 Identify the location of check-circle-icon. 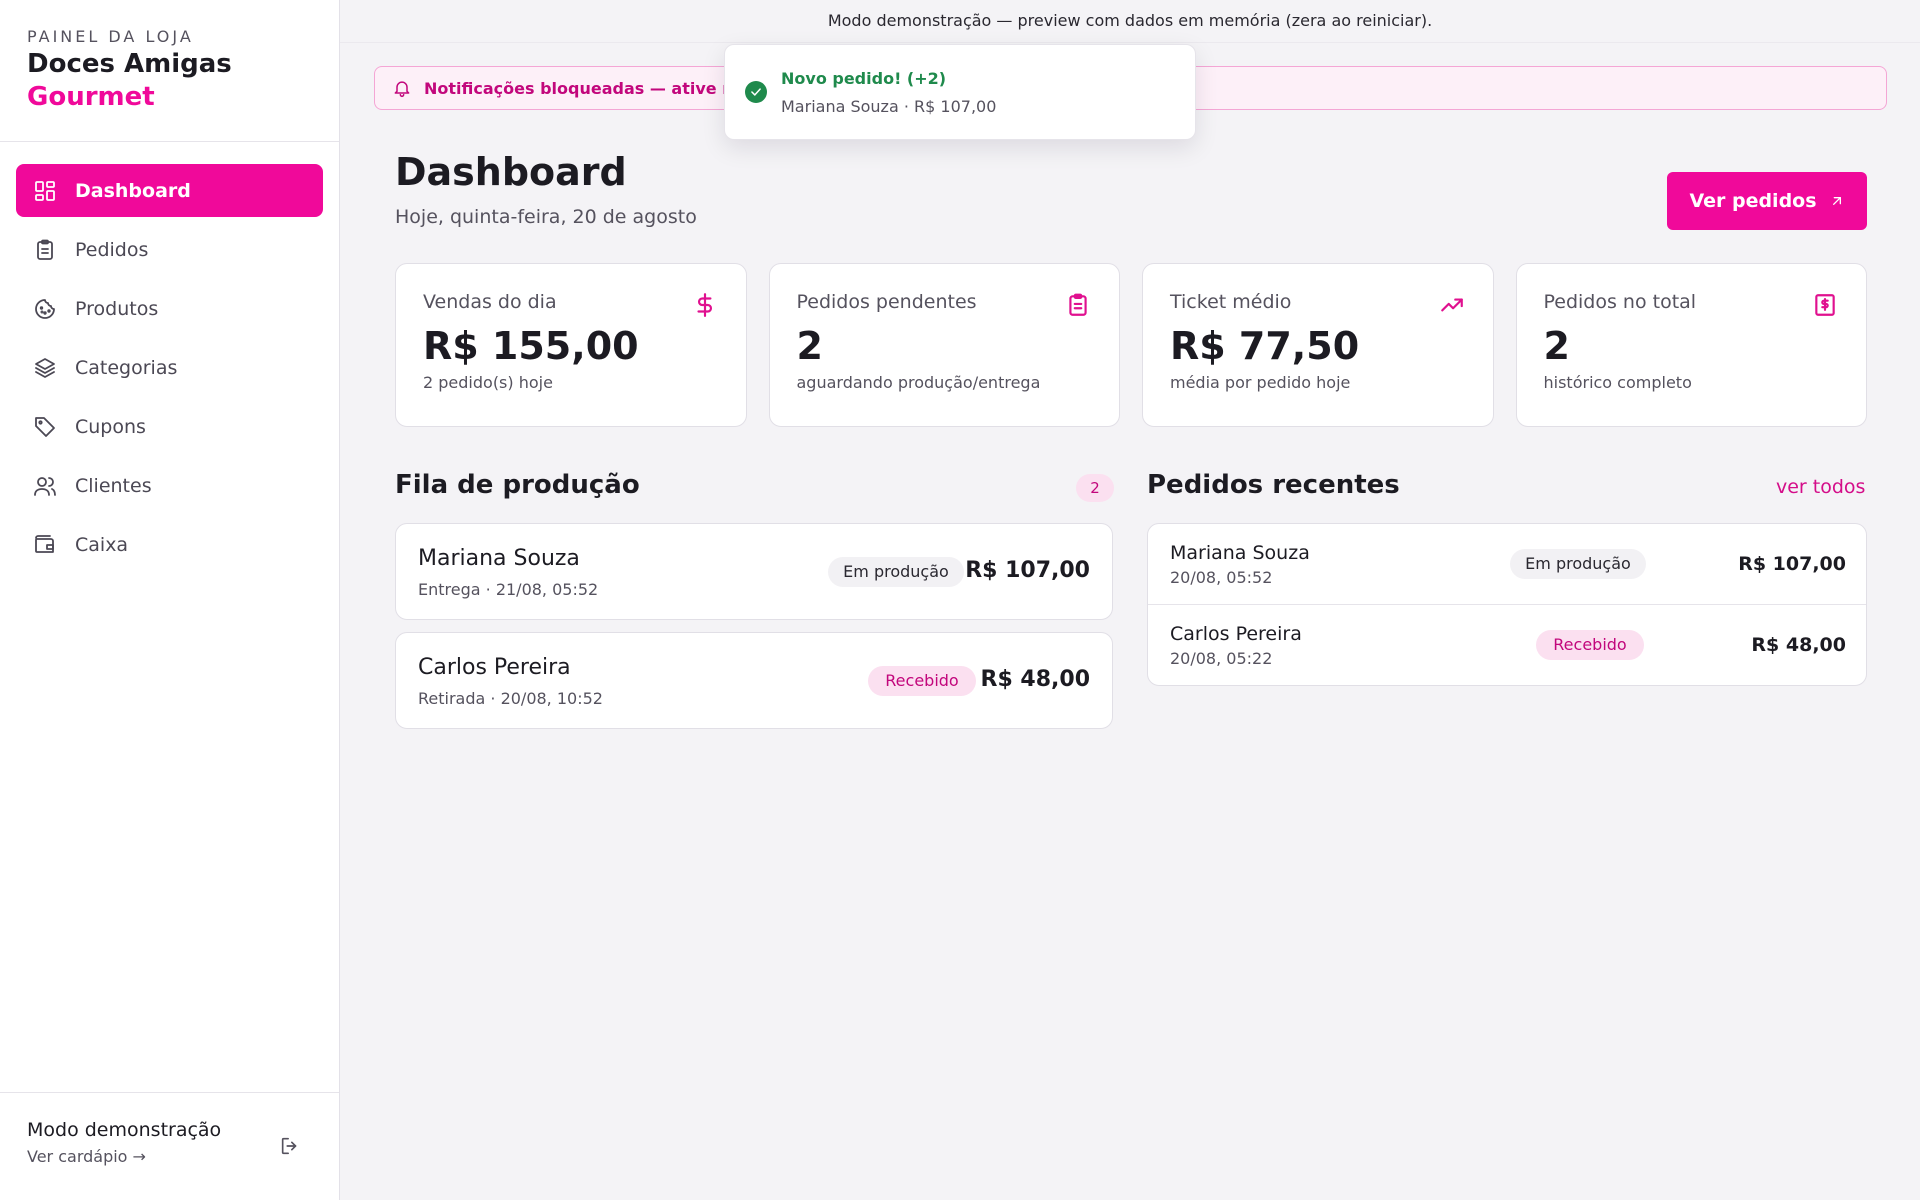
(756, 92).